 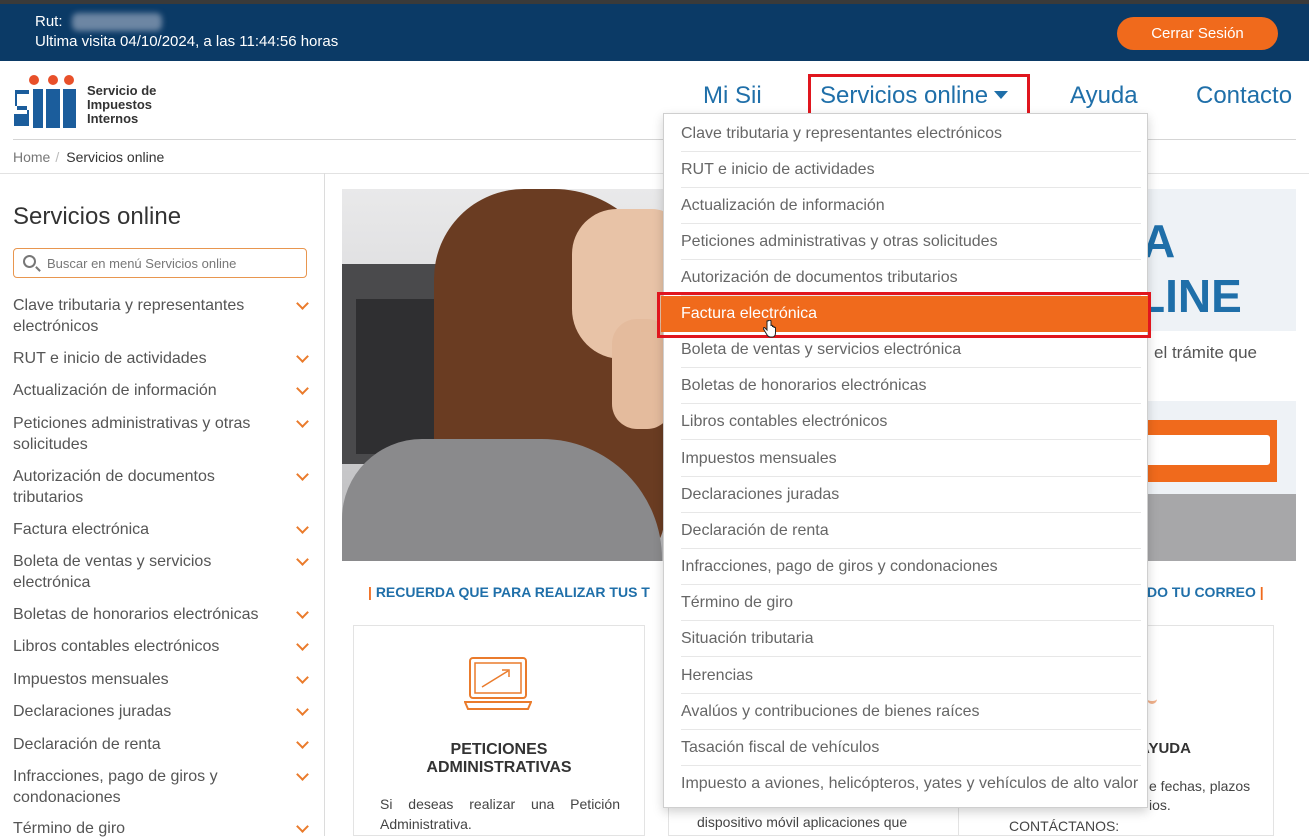 I want to click on sidebar-item-boletas-honorarios: Boletas de honorarios electrónicas, so click(x=163, y=615).